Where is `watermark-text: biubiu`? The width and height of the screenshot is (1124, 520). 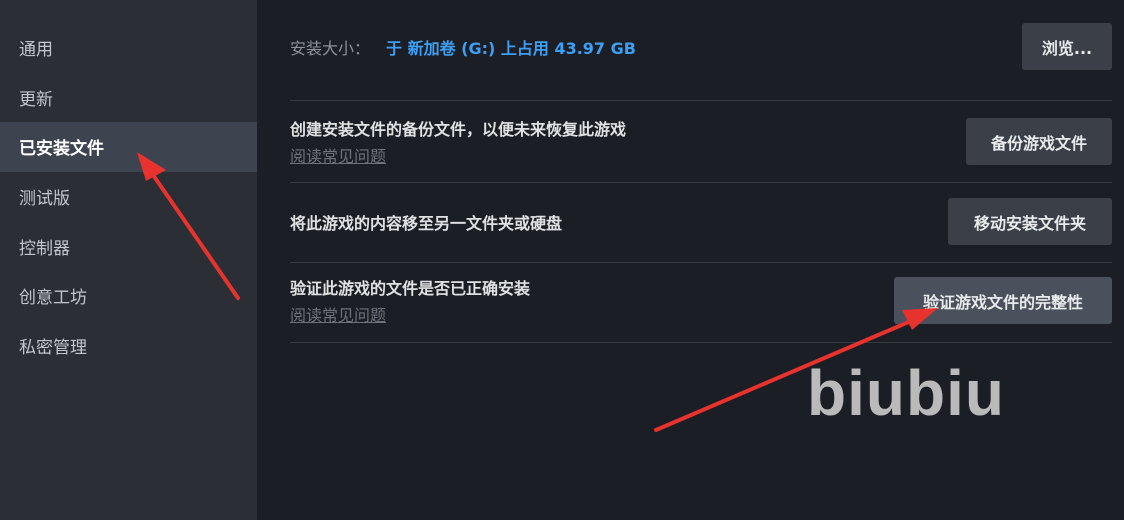 watermark-text: biubiu is located at coordinates (906, 393).